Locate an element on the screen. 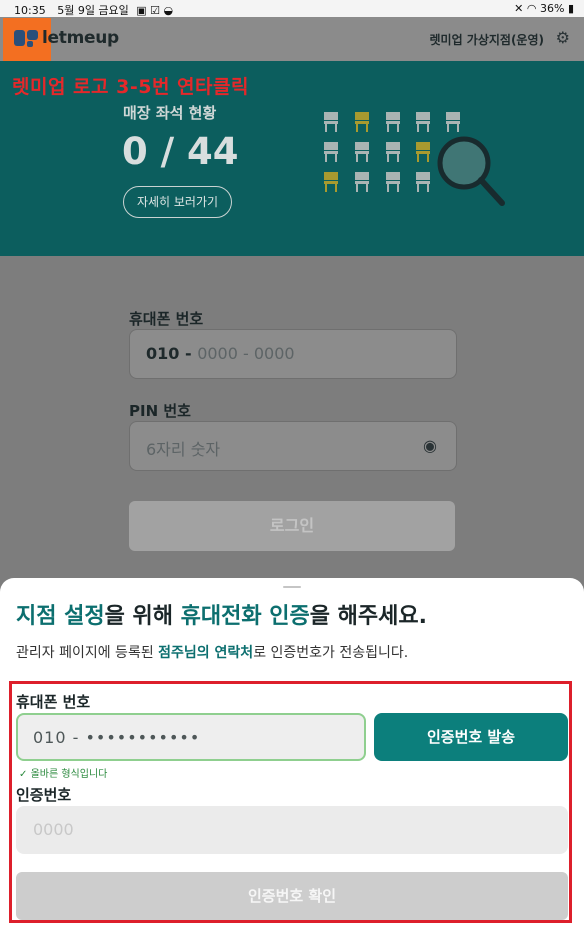 Image resolution: width=584 pixels, height=931 pixels. seat-illustration is located at coordinates (414, 159).